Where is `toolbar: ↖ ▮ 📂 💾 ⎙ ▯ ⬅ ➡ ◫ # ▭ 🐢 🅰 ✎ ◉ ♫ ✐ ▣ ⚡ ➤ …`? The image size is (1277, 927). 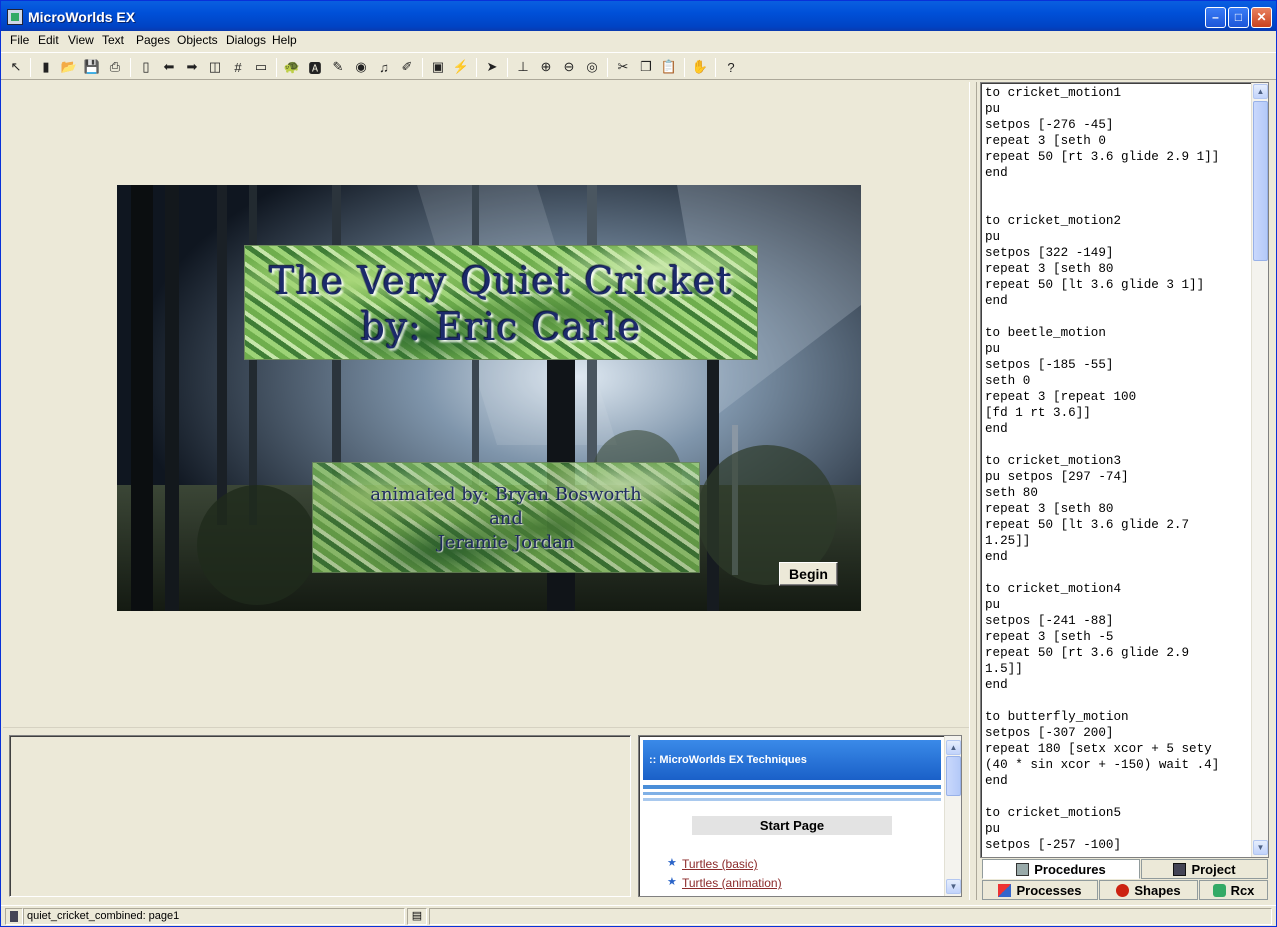 toolbar: ↖ ▮ 📂 💾 ⎙ ▯ ⬅ ➡ ◫ # ▭ 🐢 🅰 ✎ ◉ ♫ ✐ ▣ ⚡ ➤ … is located at coordinates (638, 66).